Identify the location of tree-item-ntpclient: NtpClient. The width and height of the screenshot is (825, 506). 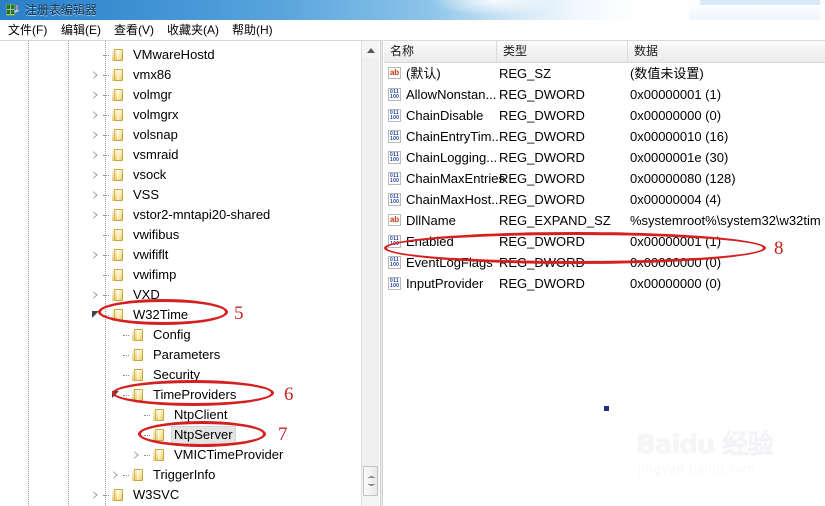
(181, 415).